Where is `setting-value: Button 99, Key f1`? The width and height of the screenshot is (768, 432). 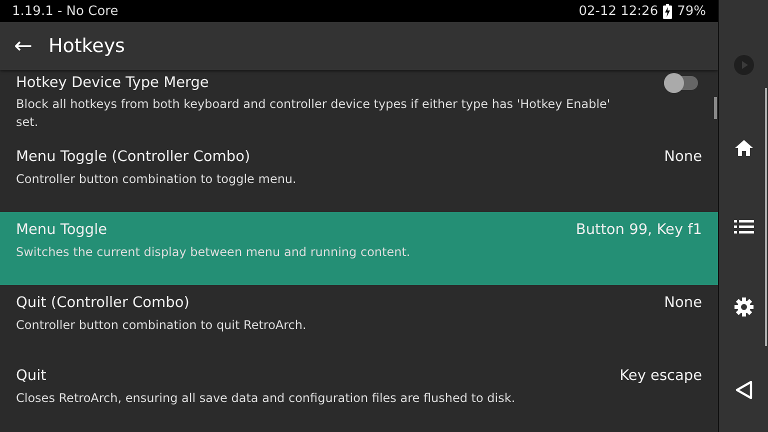
setting-value: Button 99, Key f1 is located at coordinates (639, 230).